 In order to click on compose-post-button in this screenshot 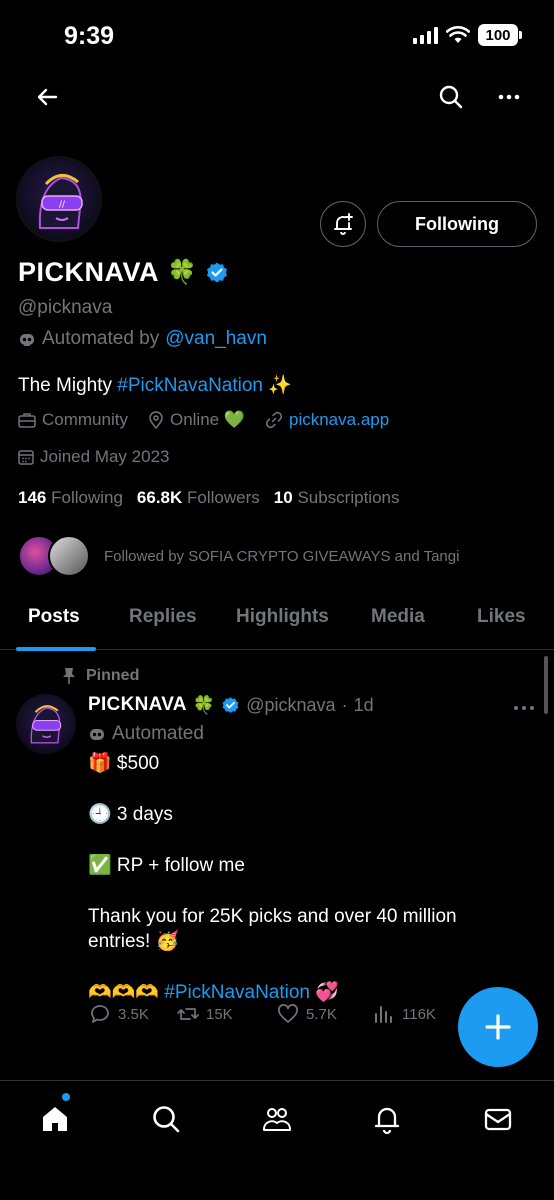, I will do `click(498, 1027)`.